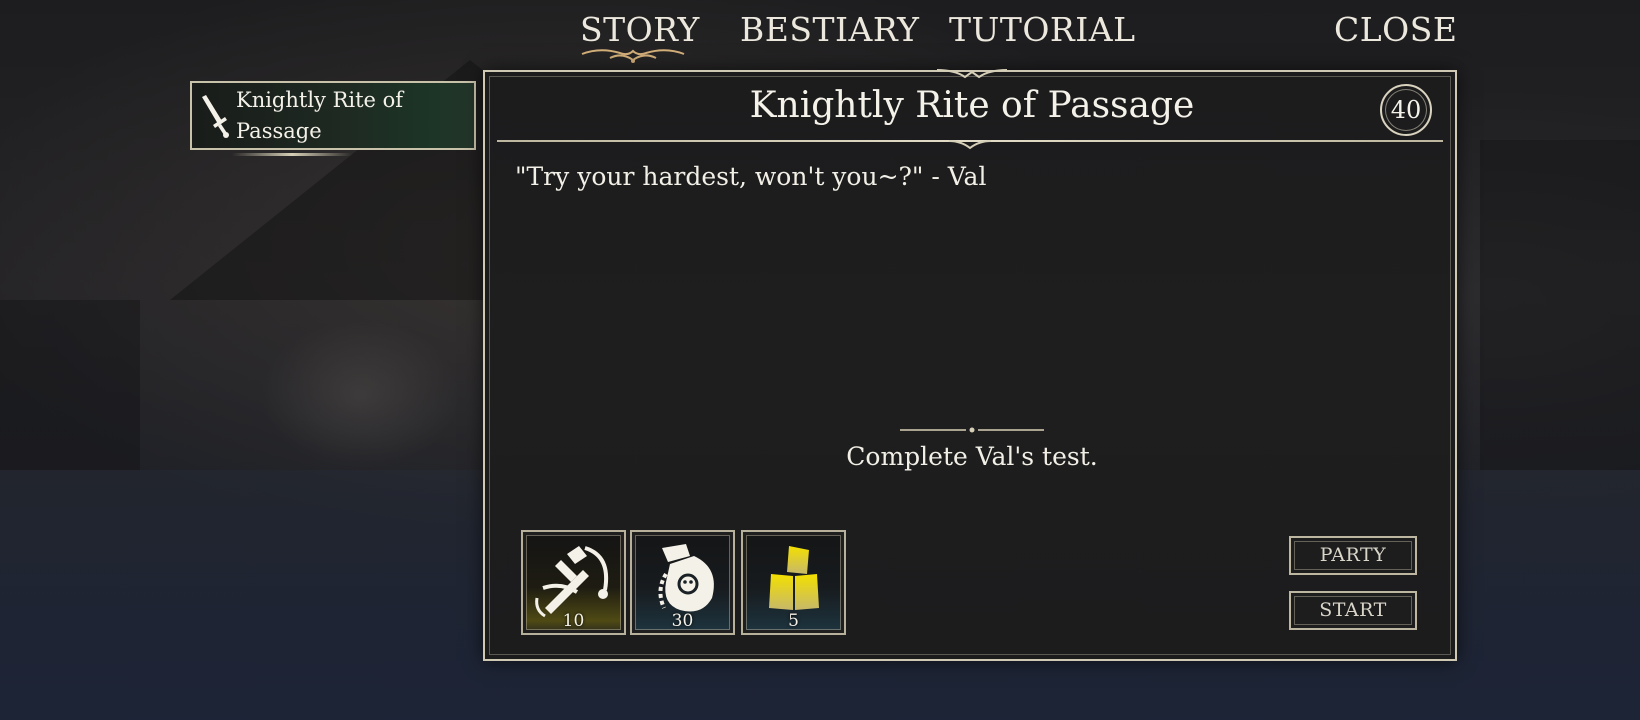 The width and height of the screenshot is (1640, 720). Describe the element at coordinates (751, 176) in the screenshot. I see `quest-quote: "Try your hardest, won't you~?" - Val` at that location.